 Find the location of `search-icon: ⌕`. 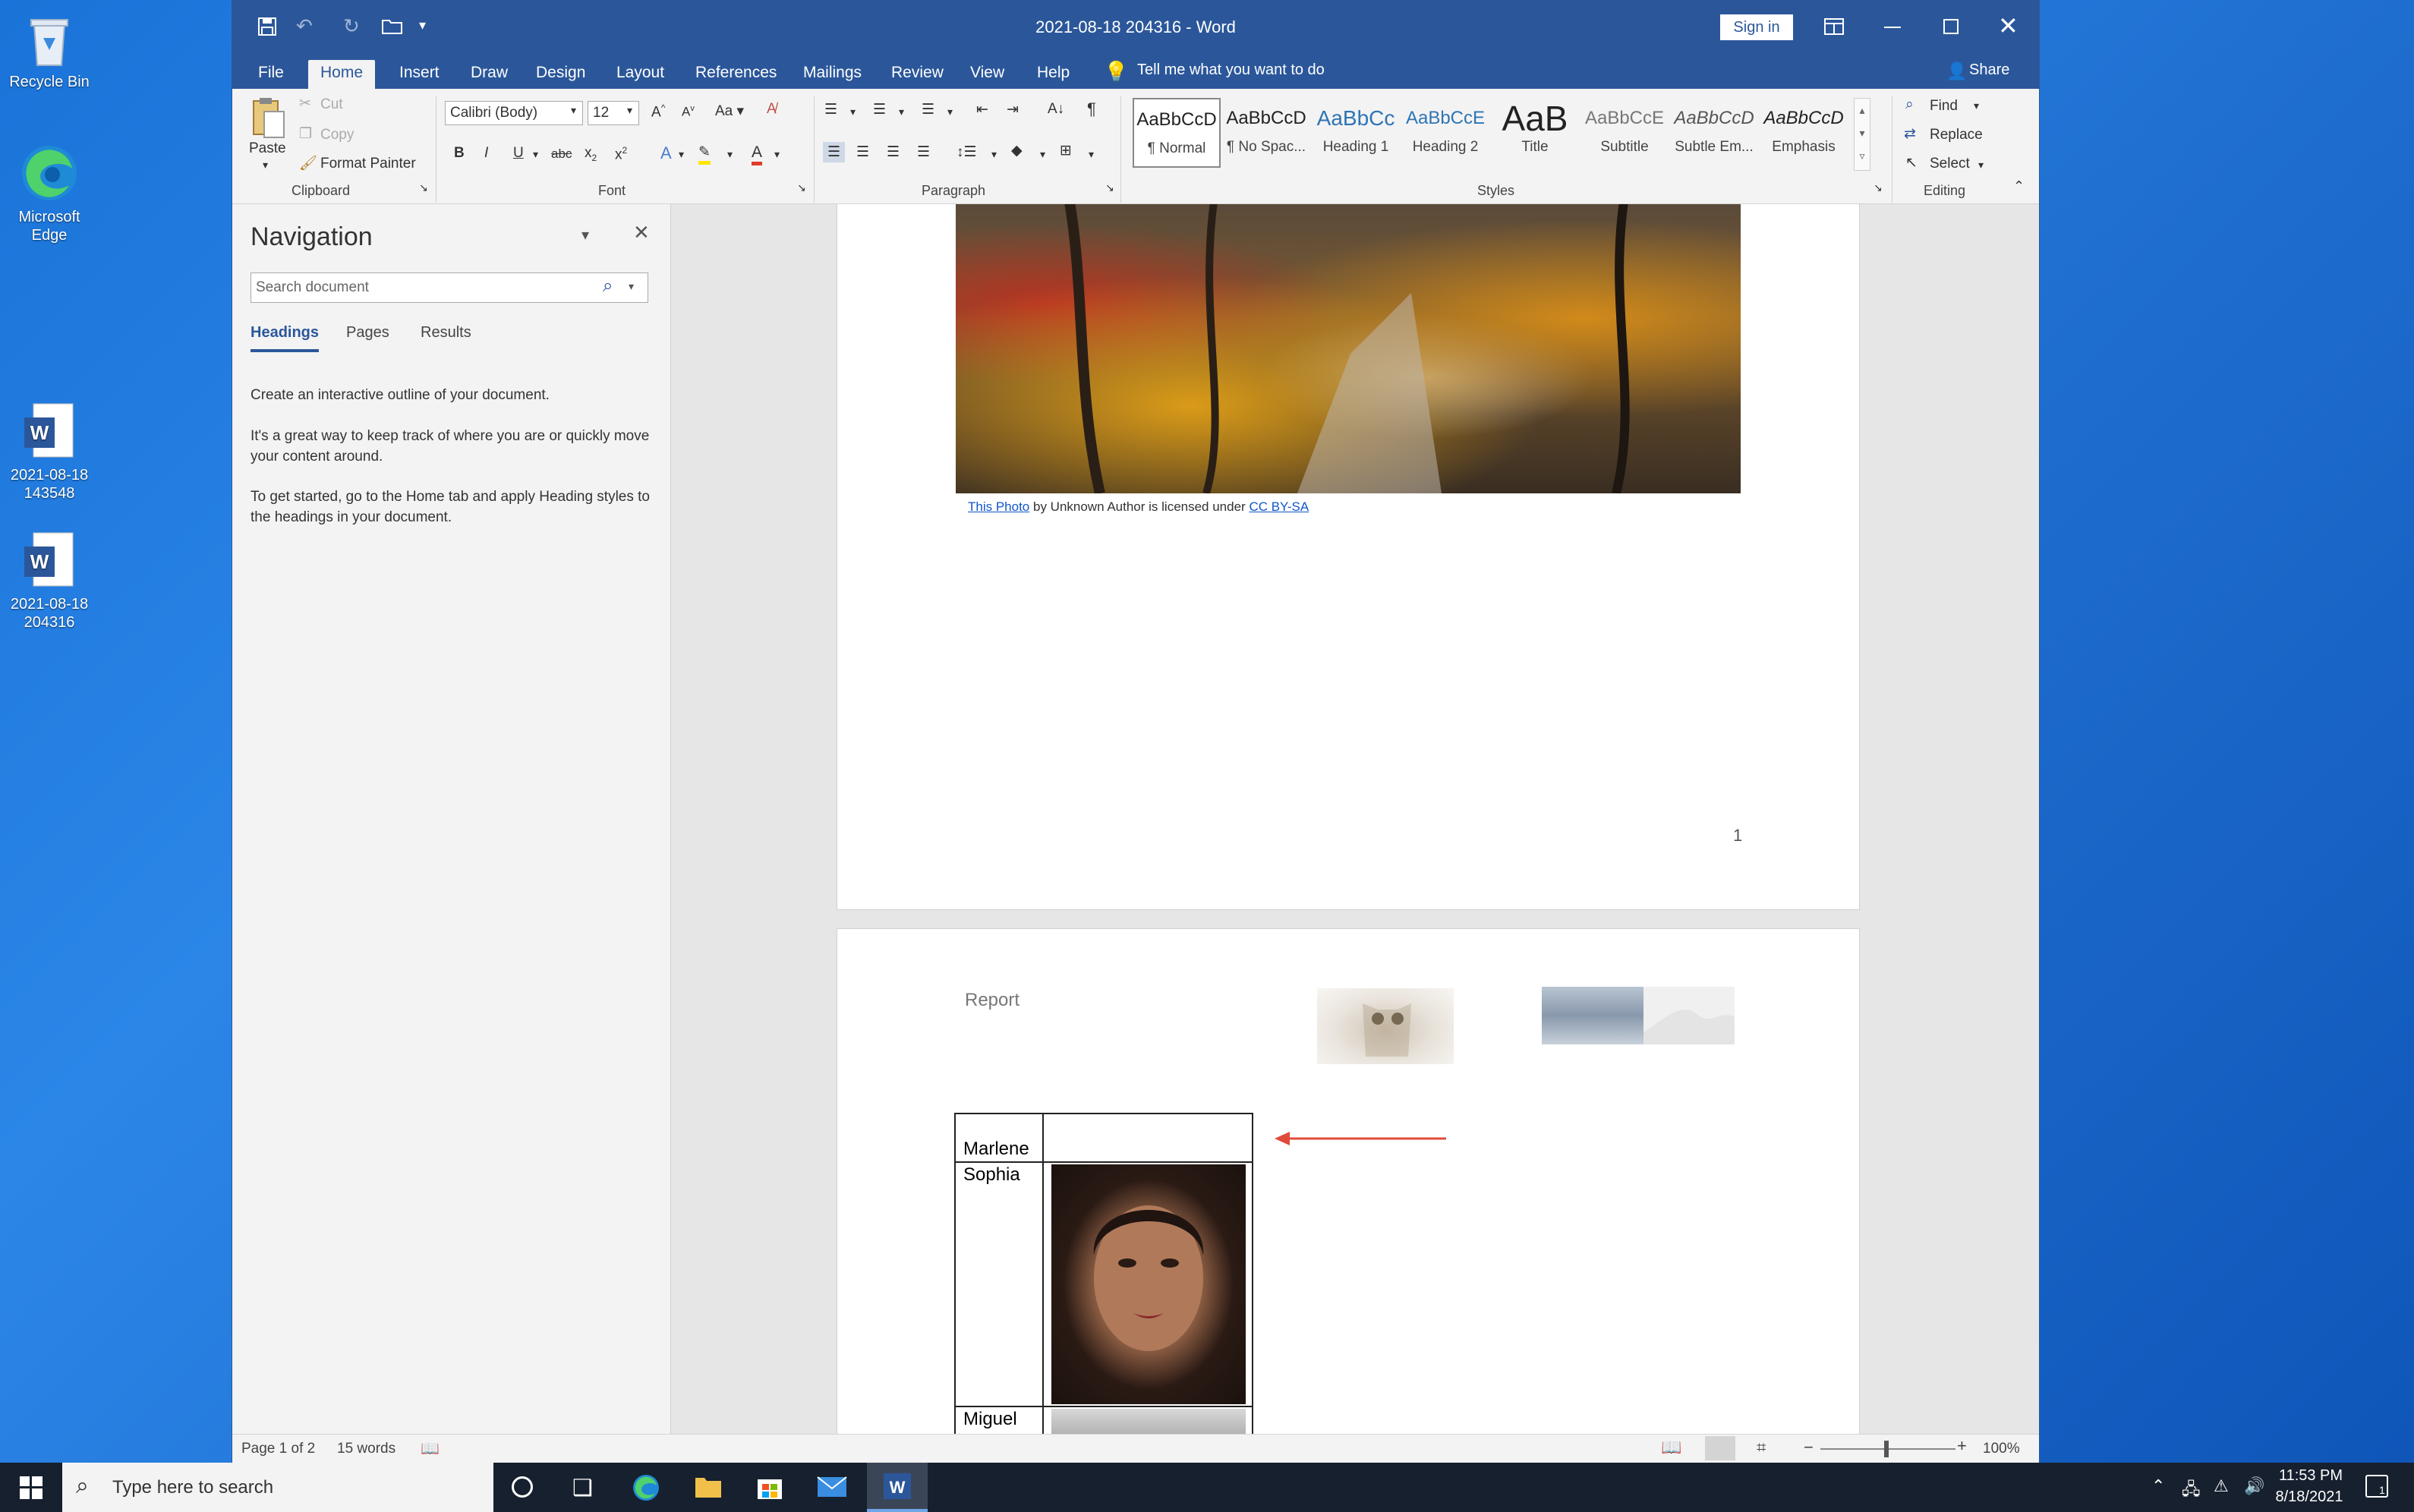

search-icon: ⌕ is located at coordinates (608, 286).